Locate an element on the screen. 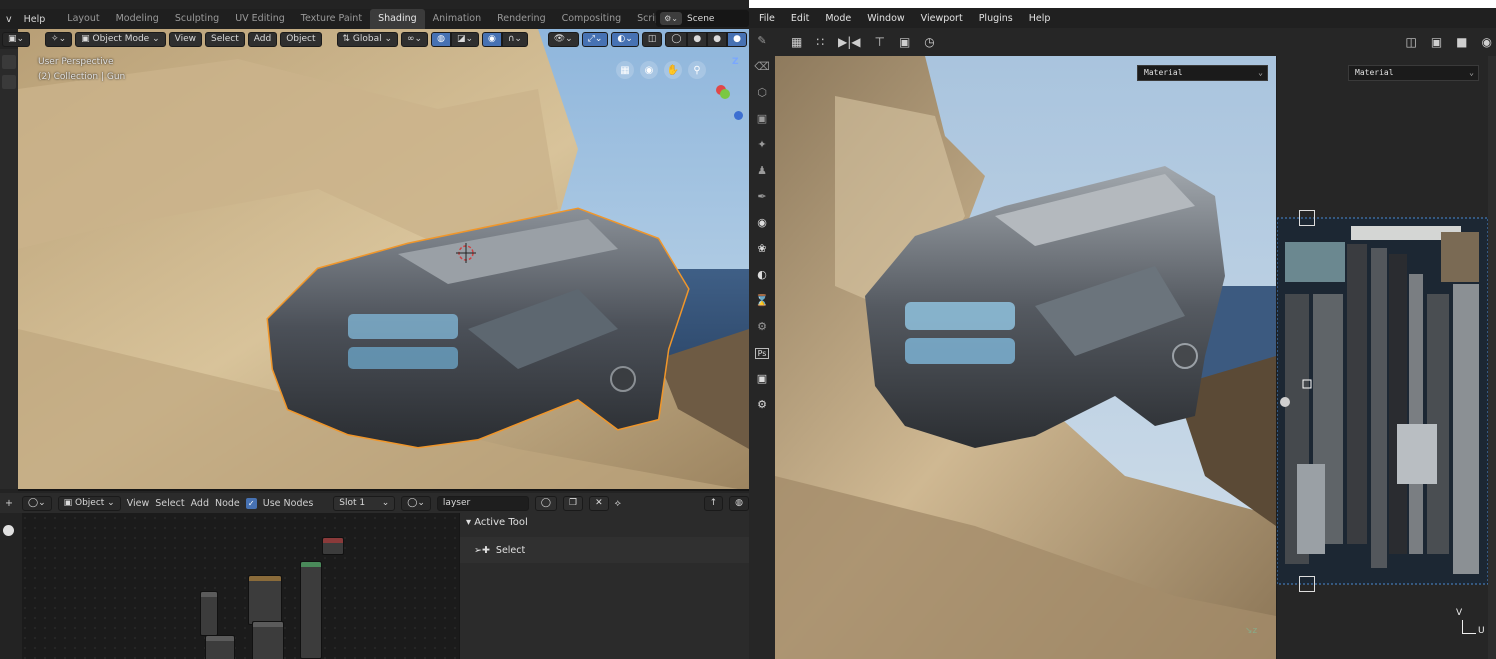 The width and height of the screenshot is (1496, 659). geometry-mask-icon: ▣ is located at coordinates (762, 119).